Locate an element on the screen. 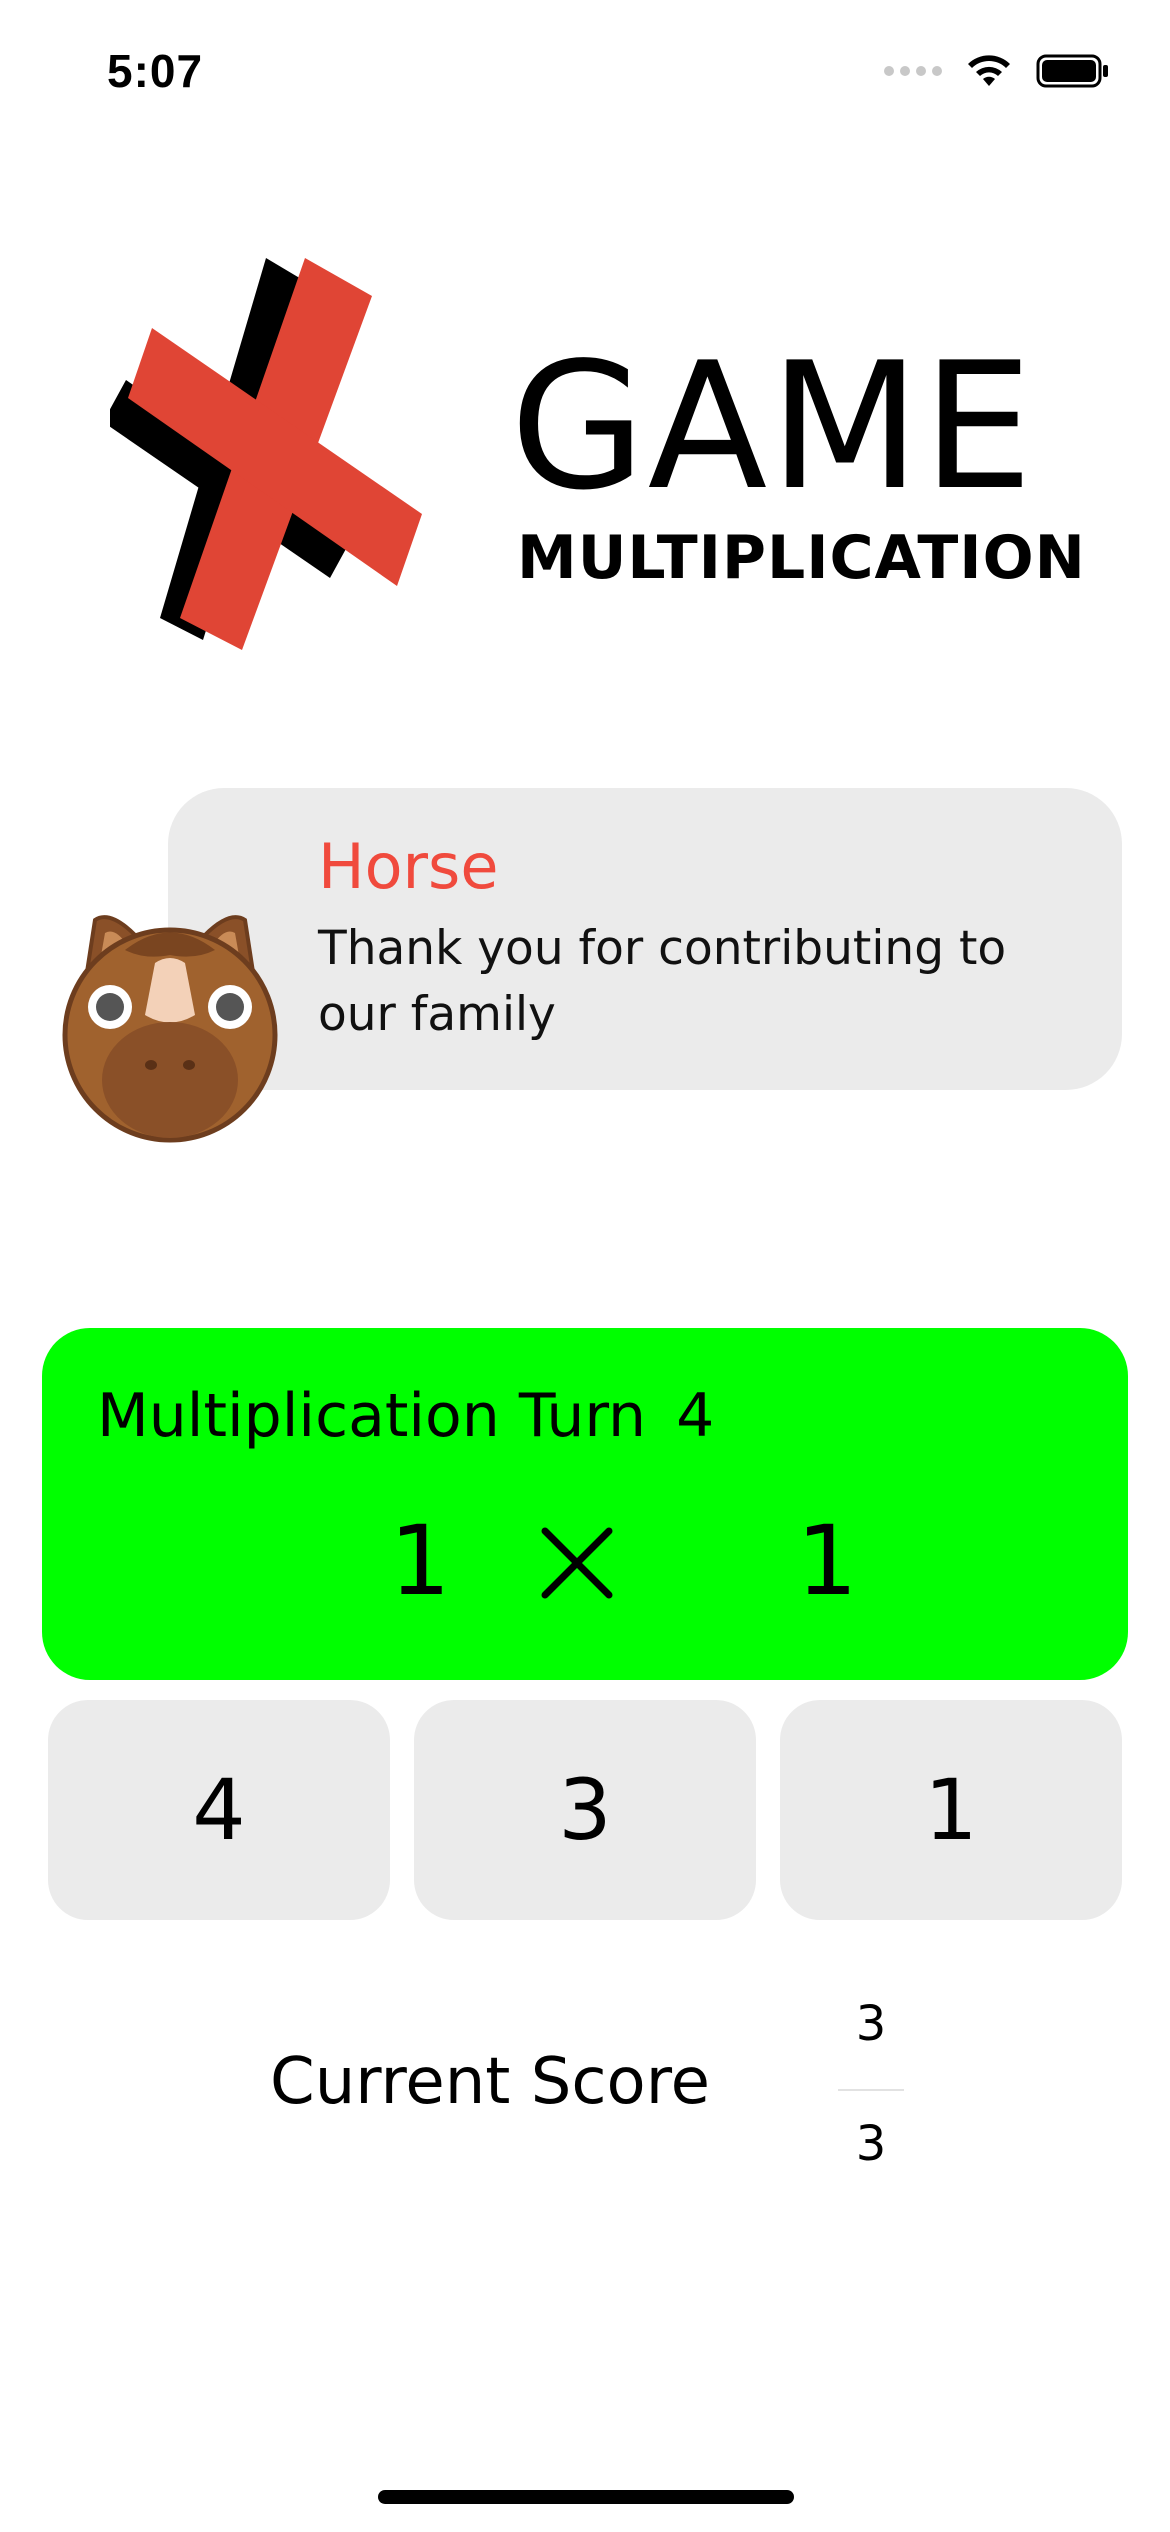 The height and width of the screenshot is (2532, 1170). score-label: Current Score is located at coordinates (490, 2082).